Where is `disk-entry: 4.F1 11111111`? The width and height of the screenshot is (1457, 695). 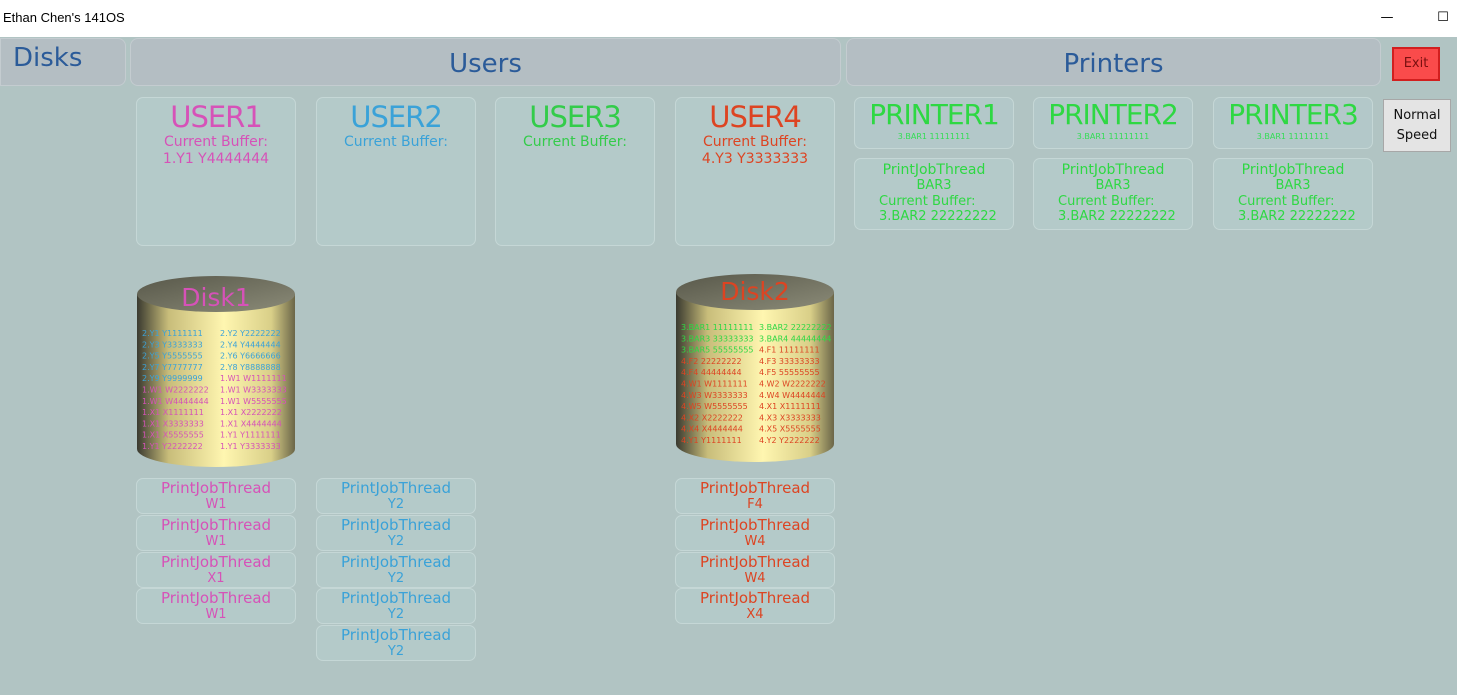 disk-entry: 4.F1 11111111 is located at coordinates (789, 350).